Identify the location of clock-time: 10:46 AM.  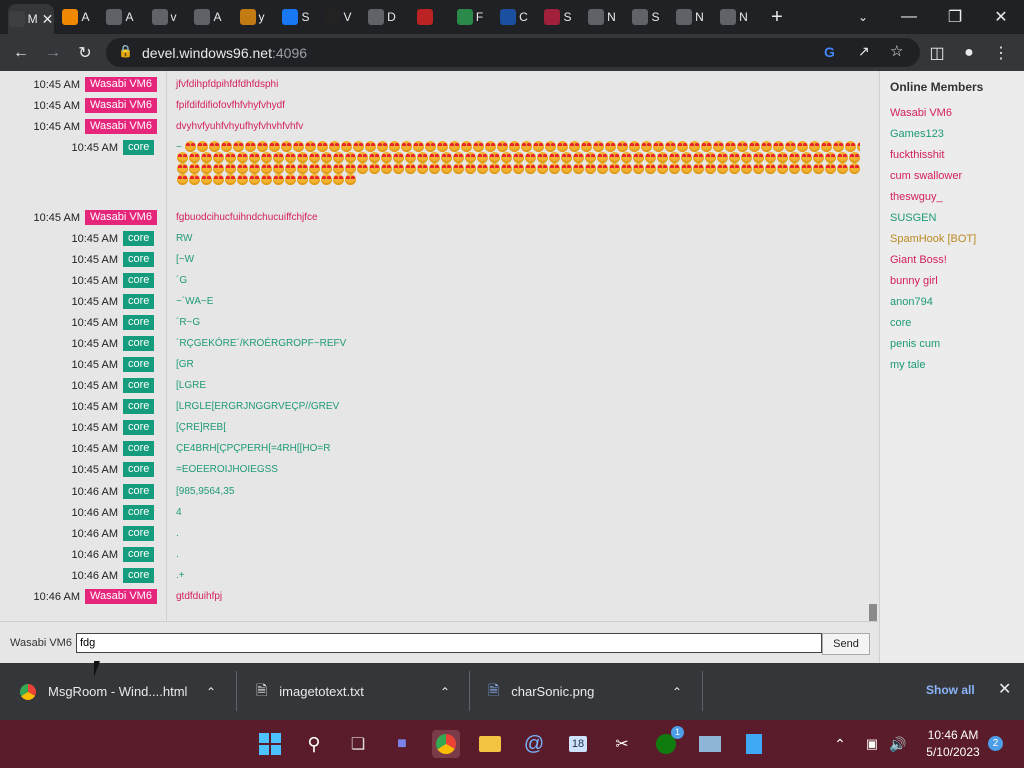
(953, 735).